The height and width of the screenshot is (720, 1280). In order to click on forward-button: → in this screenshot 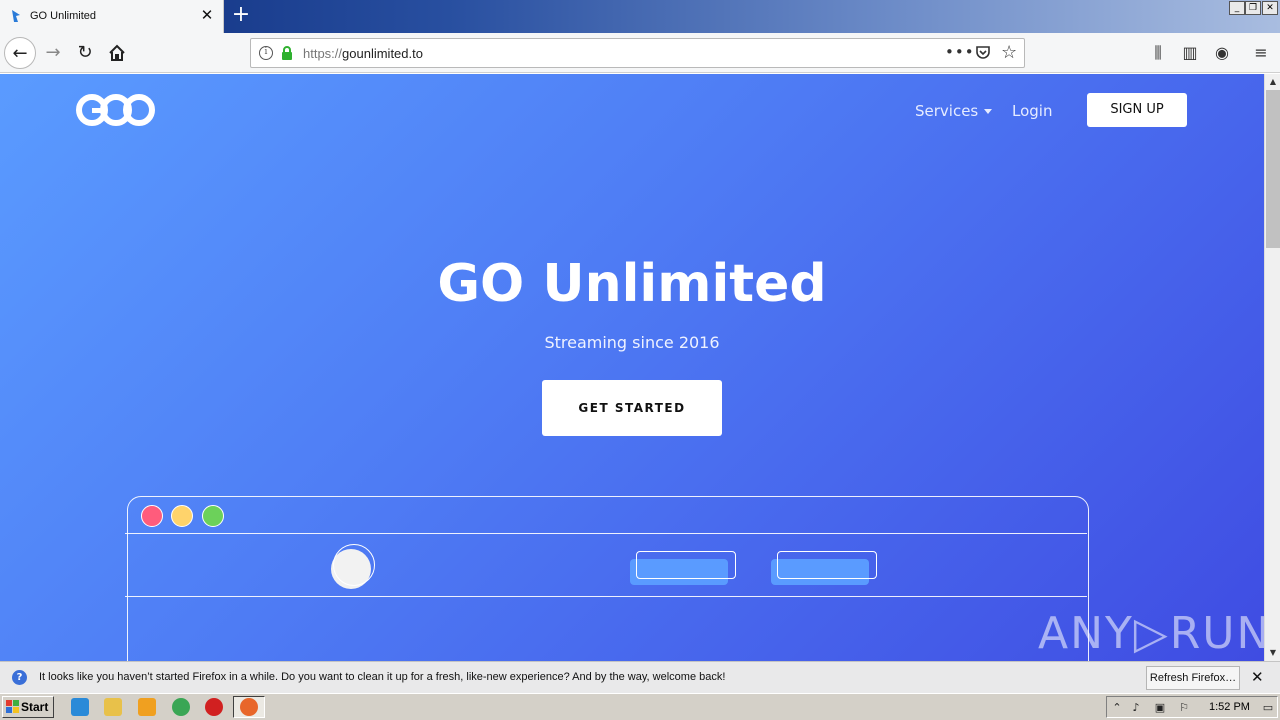, I will do `click(53, 53)`.